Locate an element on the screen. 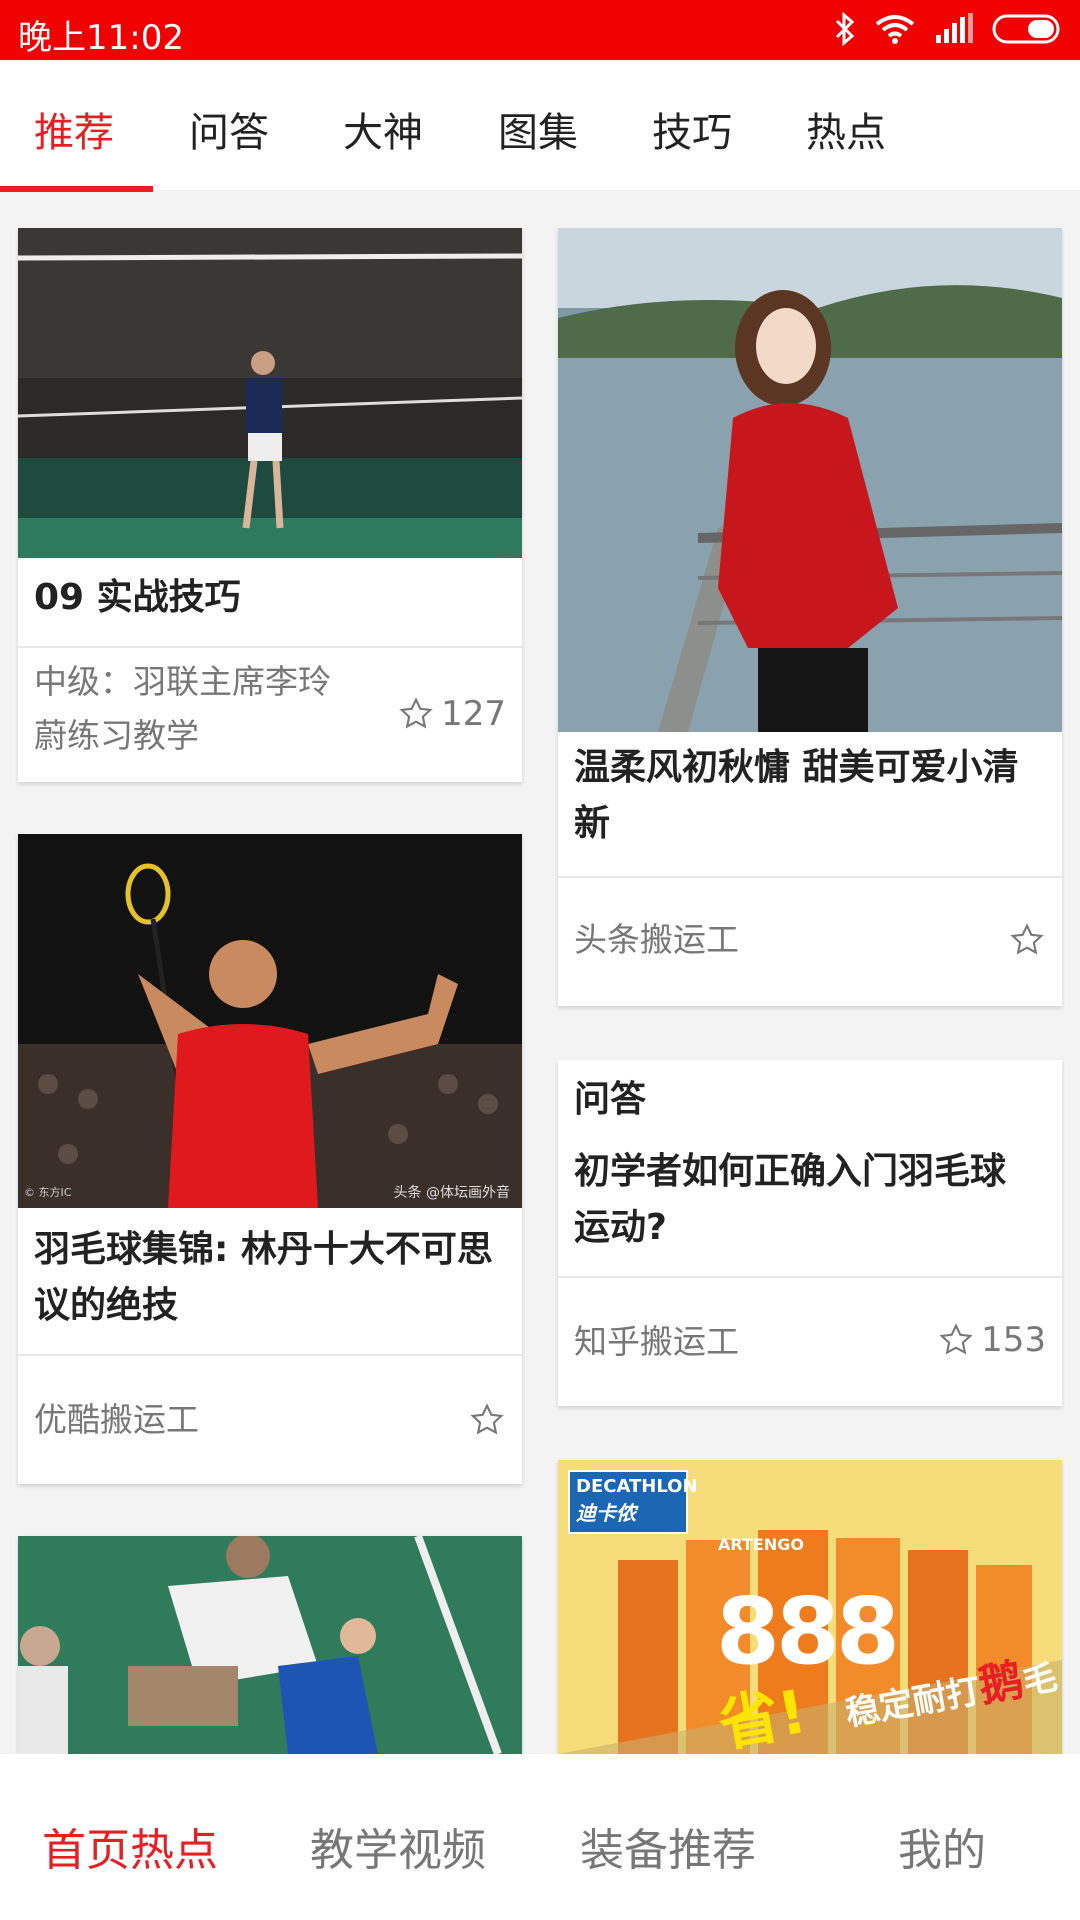  card-title-line2: 议的绝技 is located at coordinates (106, 1305).